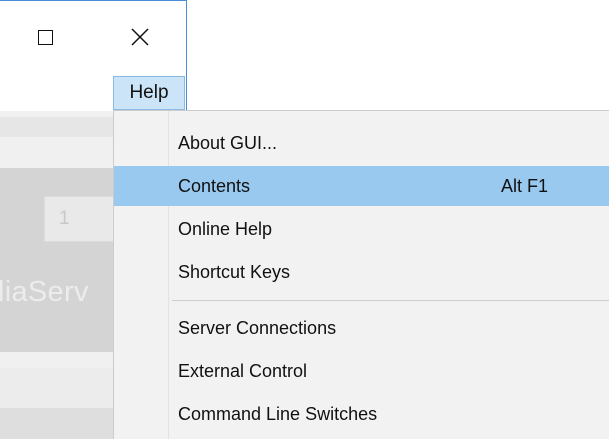 The height and width of the screenshot is (439, 609). I want to click on maximize-button, so click(45, 37).